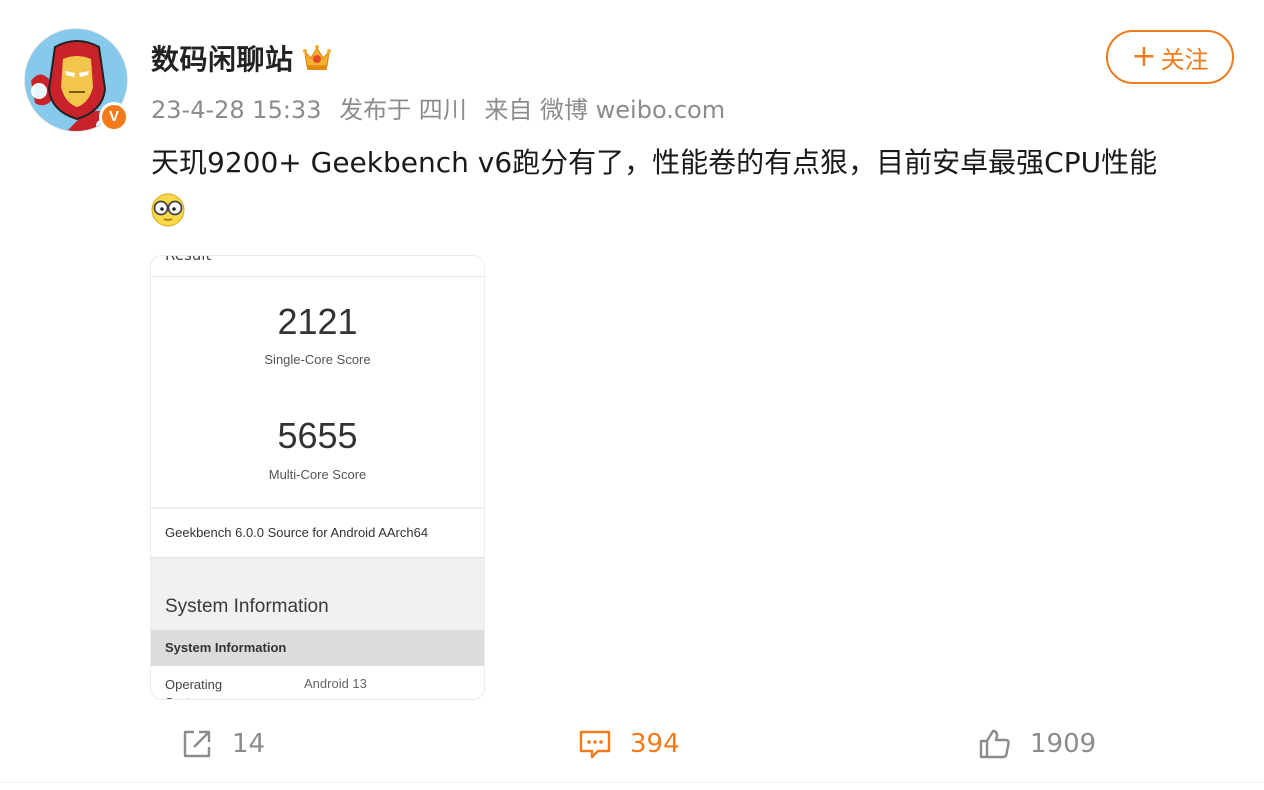 This screenshot has width=1264, height=790. I want to click on image-sysinfo-row: Operating System Android 13, so click(317, 682).